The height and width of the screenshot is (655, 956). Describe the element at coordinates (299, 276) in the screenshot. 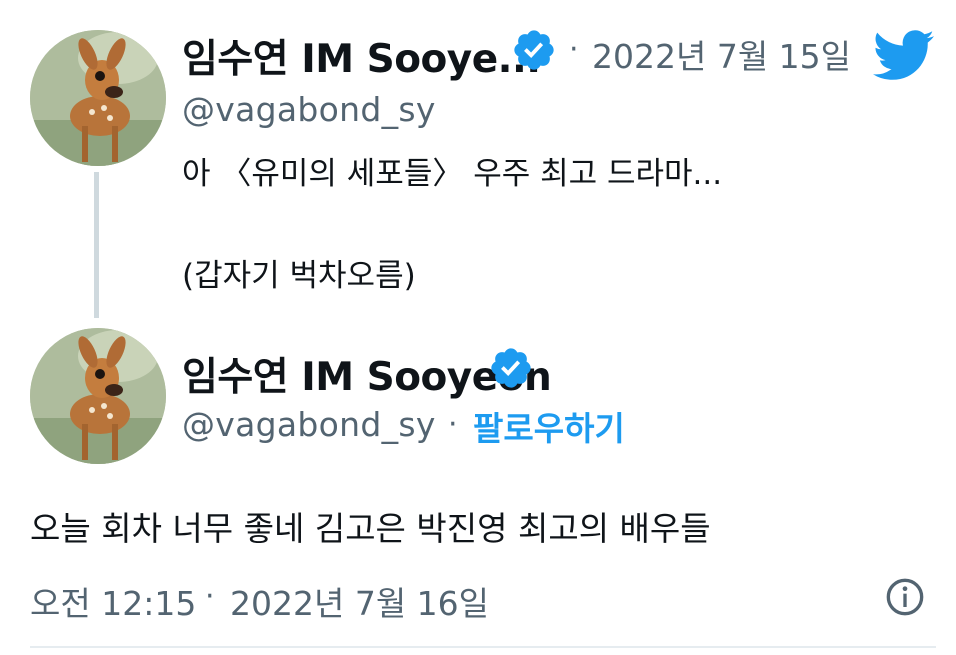

I see `tweet-text-line: (갑자기 벅차오름)` at that location.